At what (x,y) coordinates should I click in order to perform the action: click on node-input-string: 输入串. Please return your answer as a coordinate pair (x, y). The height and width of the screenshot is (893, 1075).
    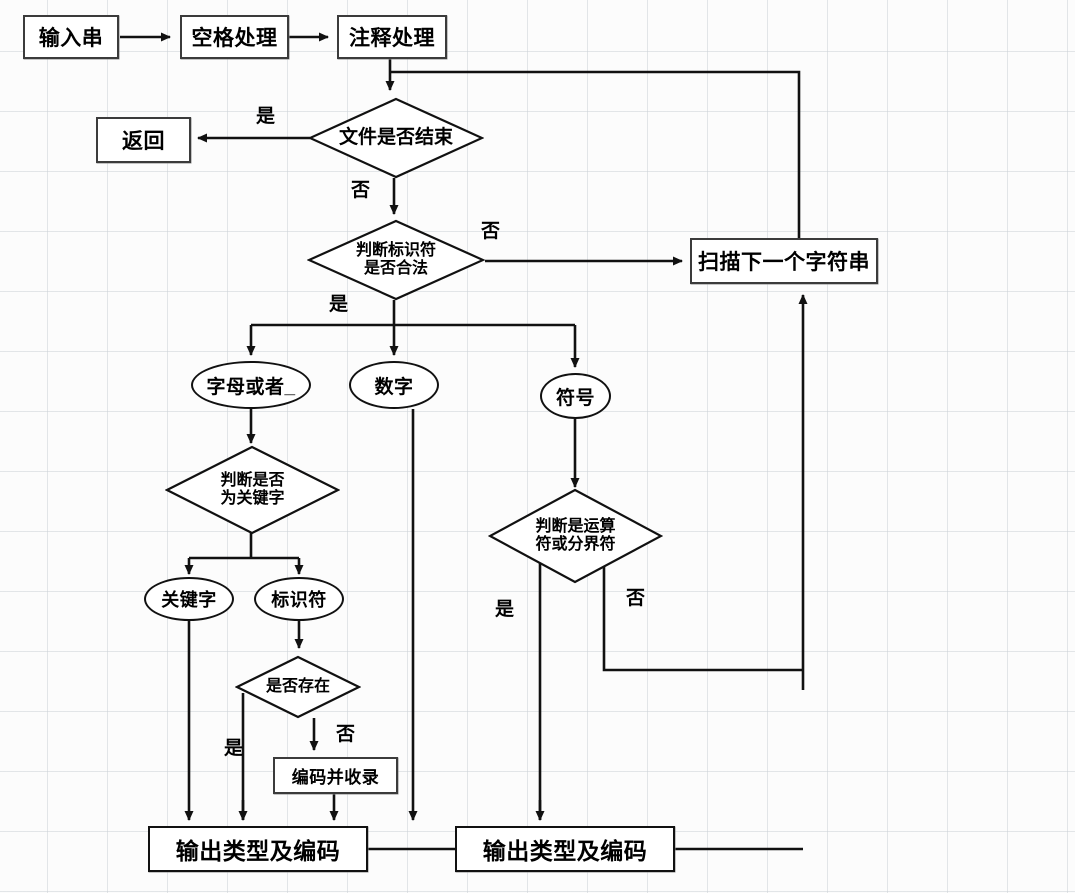
    Looking at the image, I should click on (71, 37).